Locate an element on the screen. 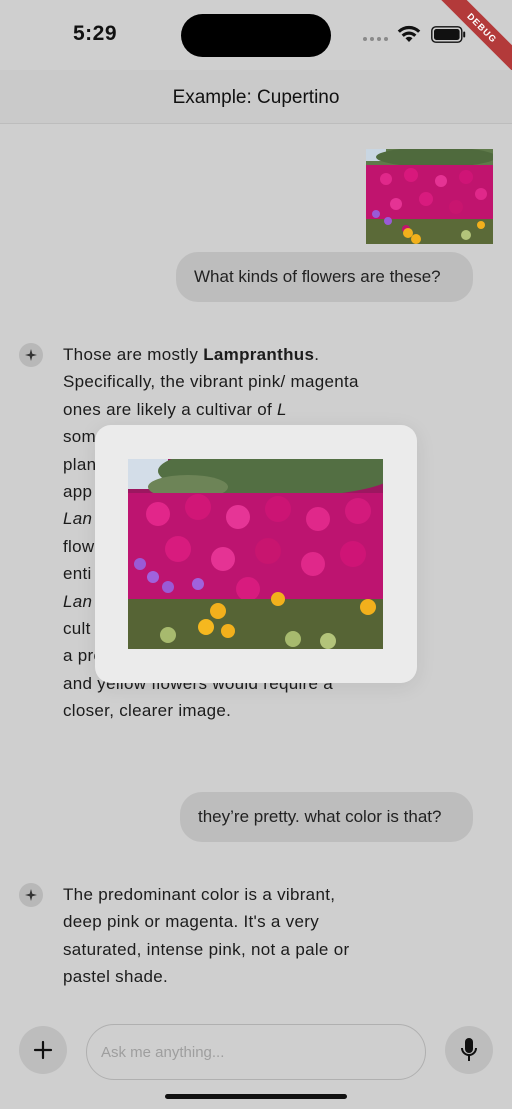 Image resolution: width=512 pixels, height=1109 pixels. partial-line: enti is located at coordinates (77, 574).